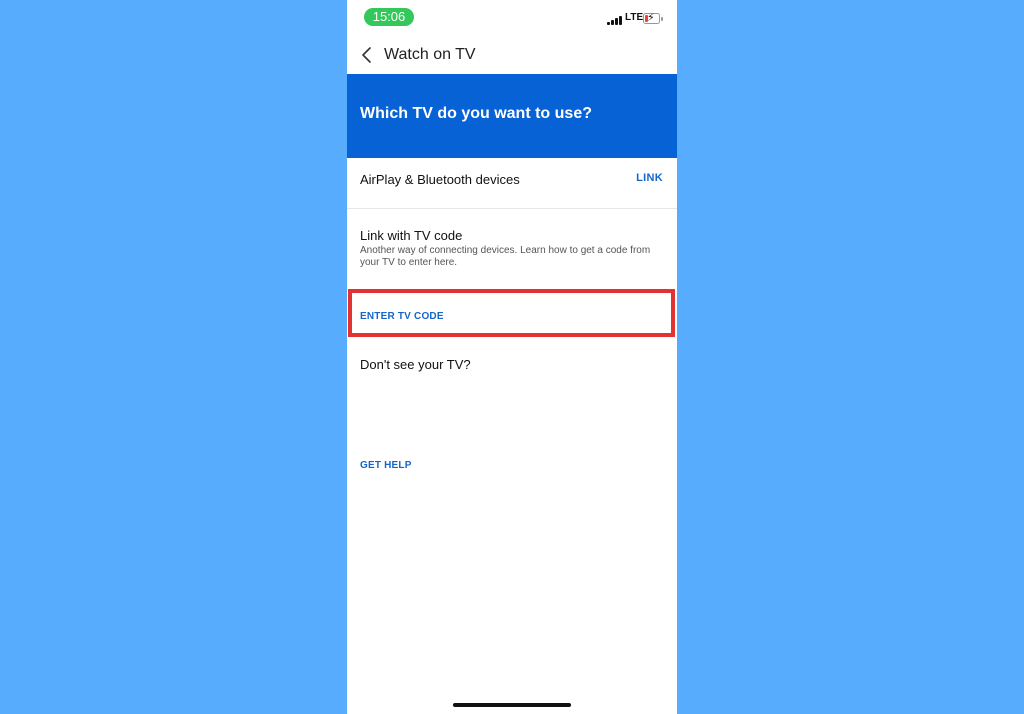 The height and width of the screenshot is (714, 1024). I want to click on home-indicator, so click(512, 705).